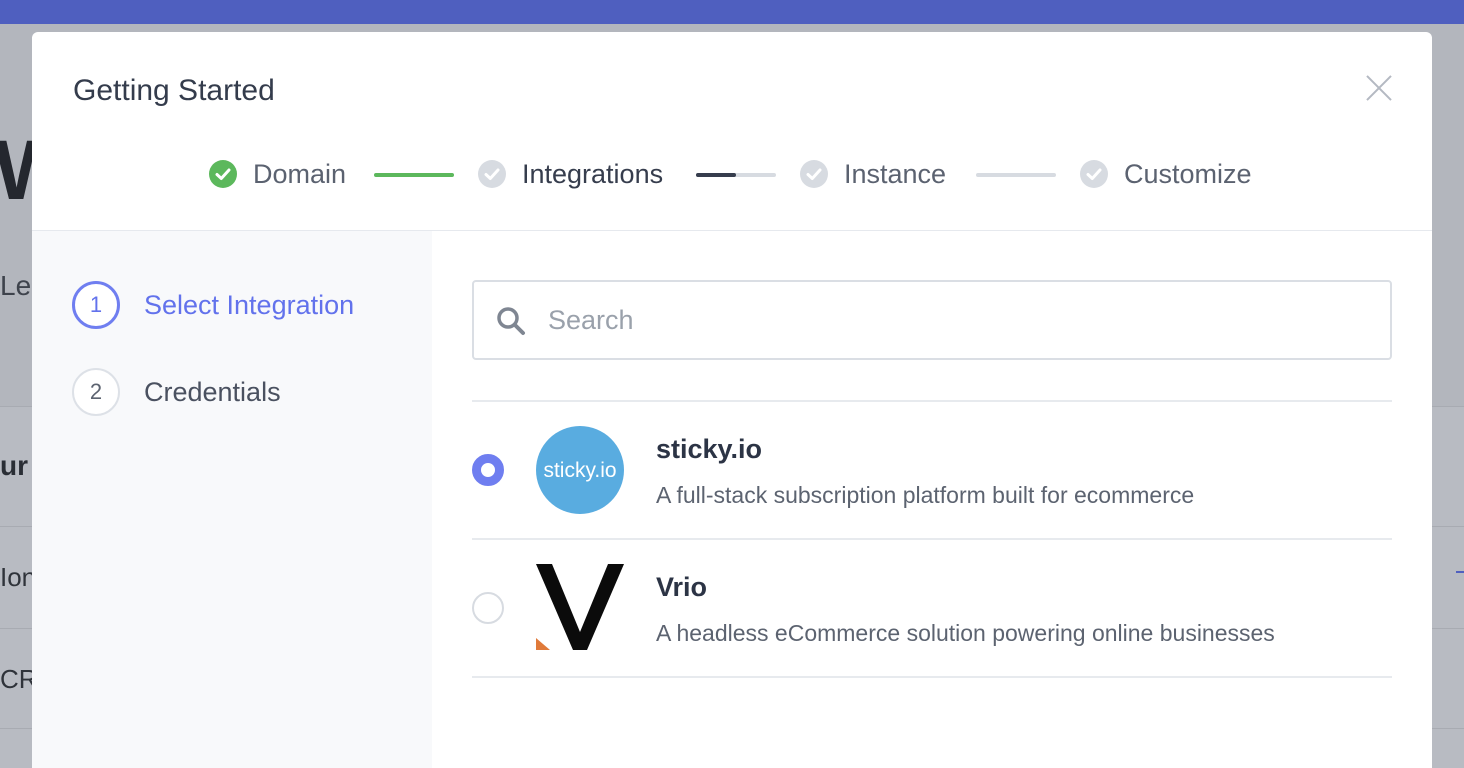 The height and width of the screenshot is (768, 1464). Describe the element at coordinates (14, 465) in the screenshot. I see `background-row-heading: ur` at that location.